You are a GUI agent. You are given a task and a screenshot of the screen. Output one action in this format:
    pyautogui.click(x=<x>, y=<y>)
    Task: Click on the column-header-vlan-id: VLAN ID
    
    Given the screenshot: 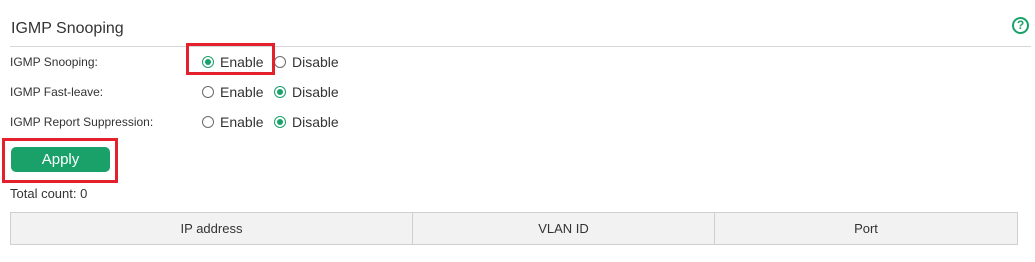 What is the action you would take?
    pyautogui.click(x=563, y=228)
    